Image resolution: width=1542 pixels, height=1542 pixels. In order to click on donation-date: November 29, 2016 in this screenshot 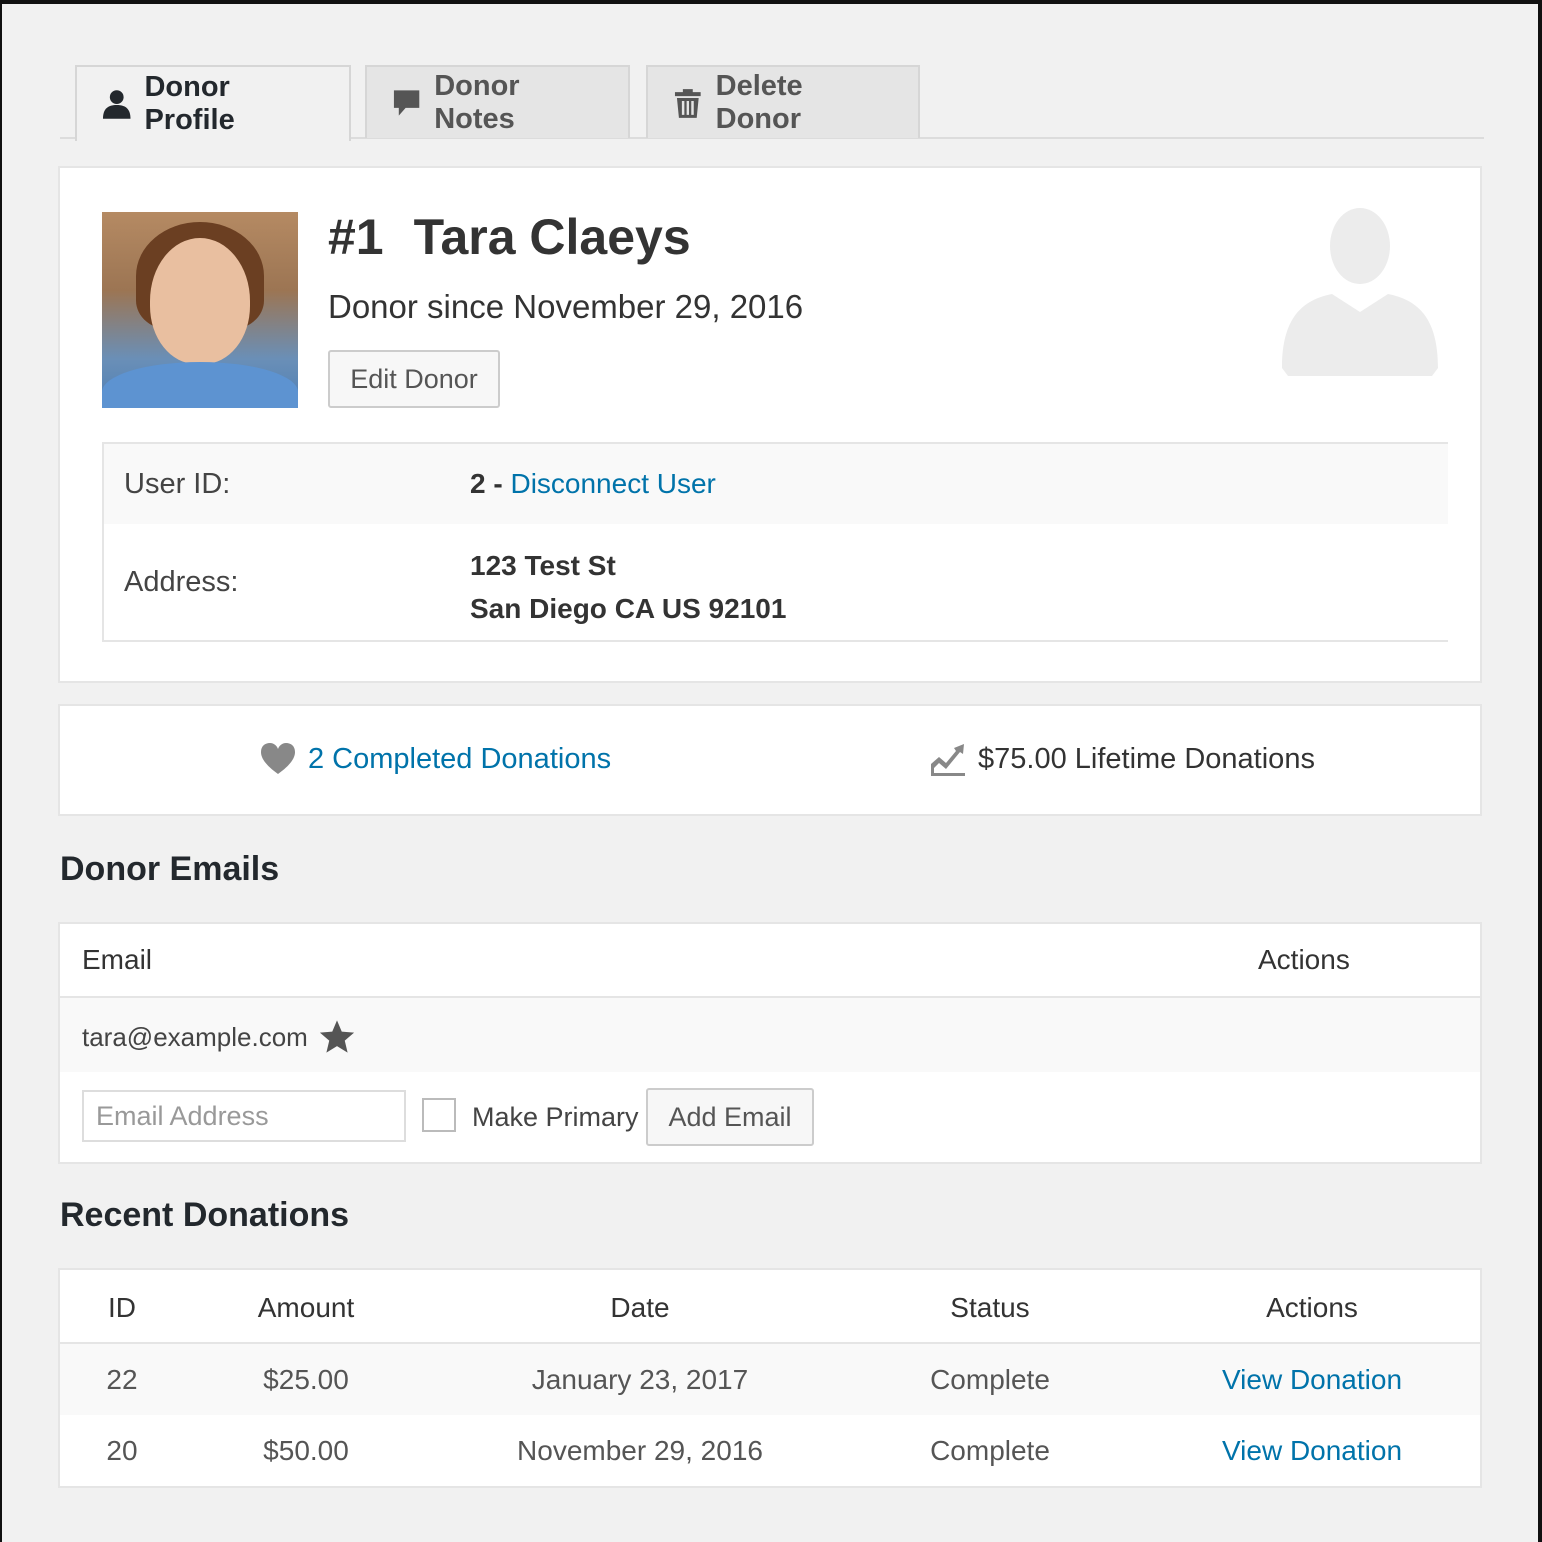, I will do `click(640, 1450)`.